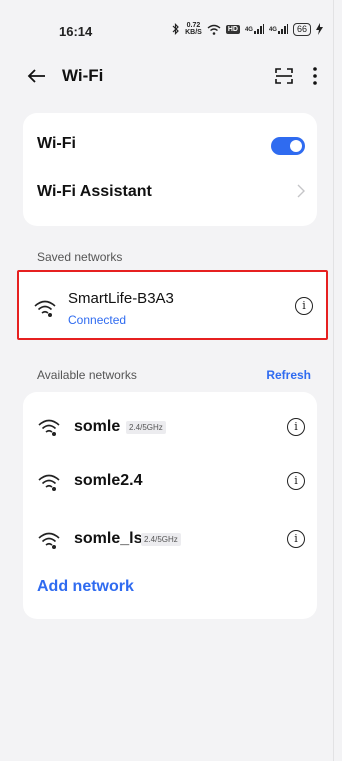 This screenshot has height=761, width=342. Describe the element at coordinates (284, 76) in the screenshot. I see `scan-qr-icon` at that location.